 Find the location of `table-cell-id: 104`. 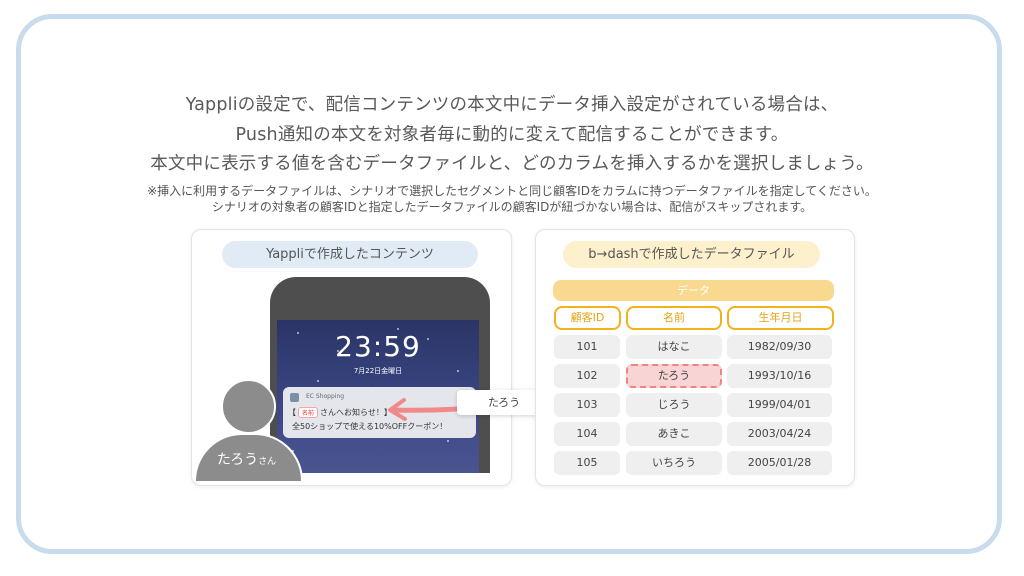

table-cell-id: 104 is located at coordinates (587, 434).